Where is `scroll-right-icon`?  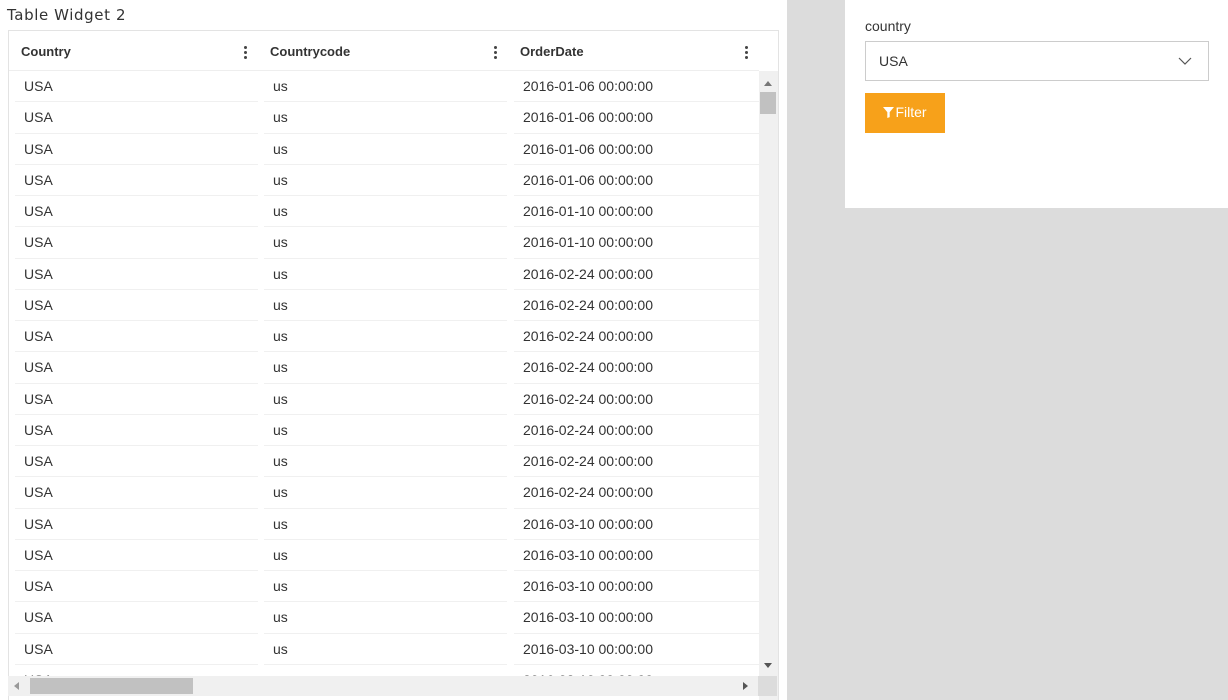 scroll-right-icon is located at coordinates (745, 686).